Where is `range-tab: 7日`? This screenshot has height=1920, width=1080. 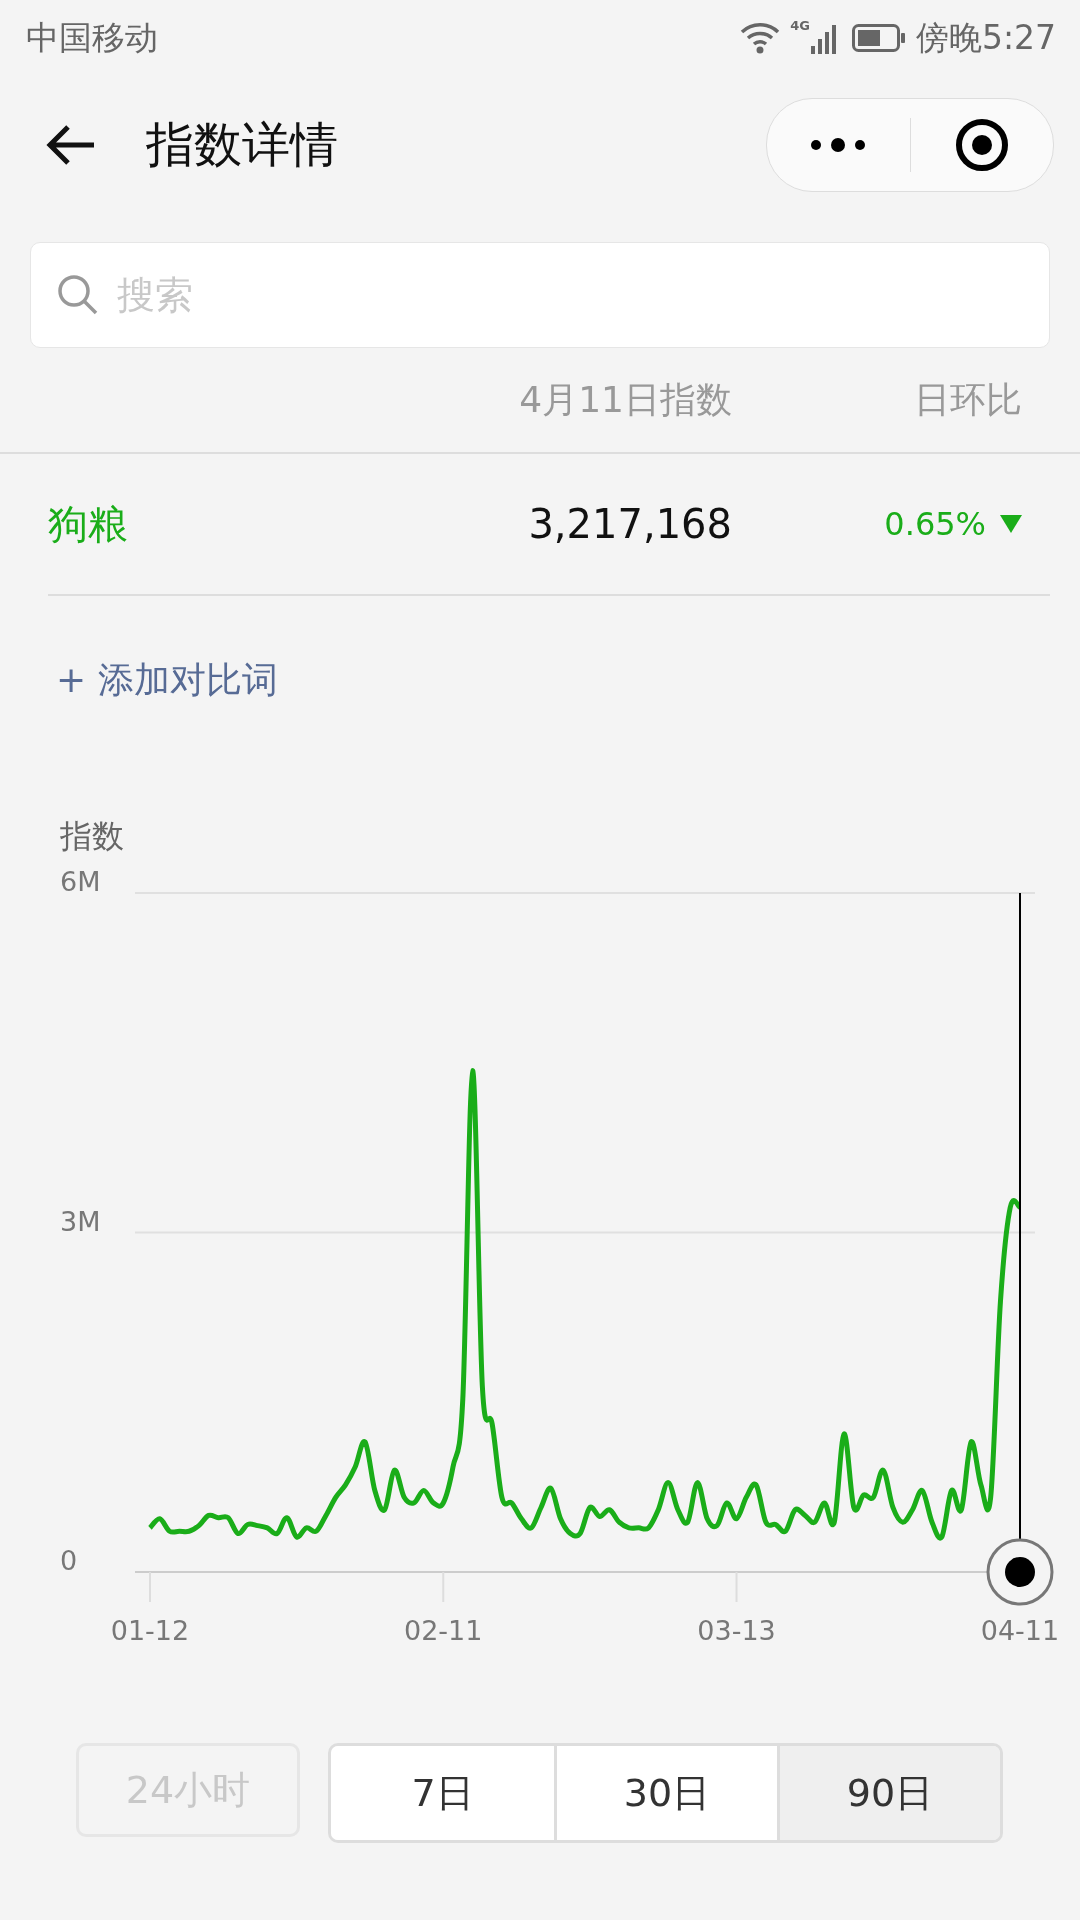
range-tab: 7日 is located at coordinates (442, 1793).